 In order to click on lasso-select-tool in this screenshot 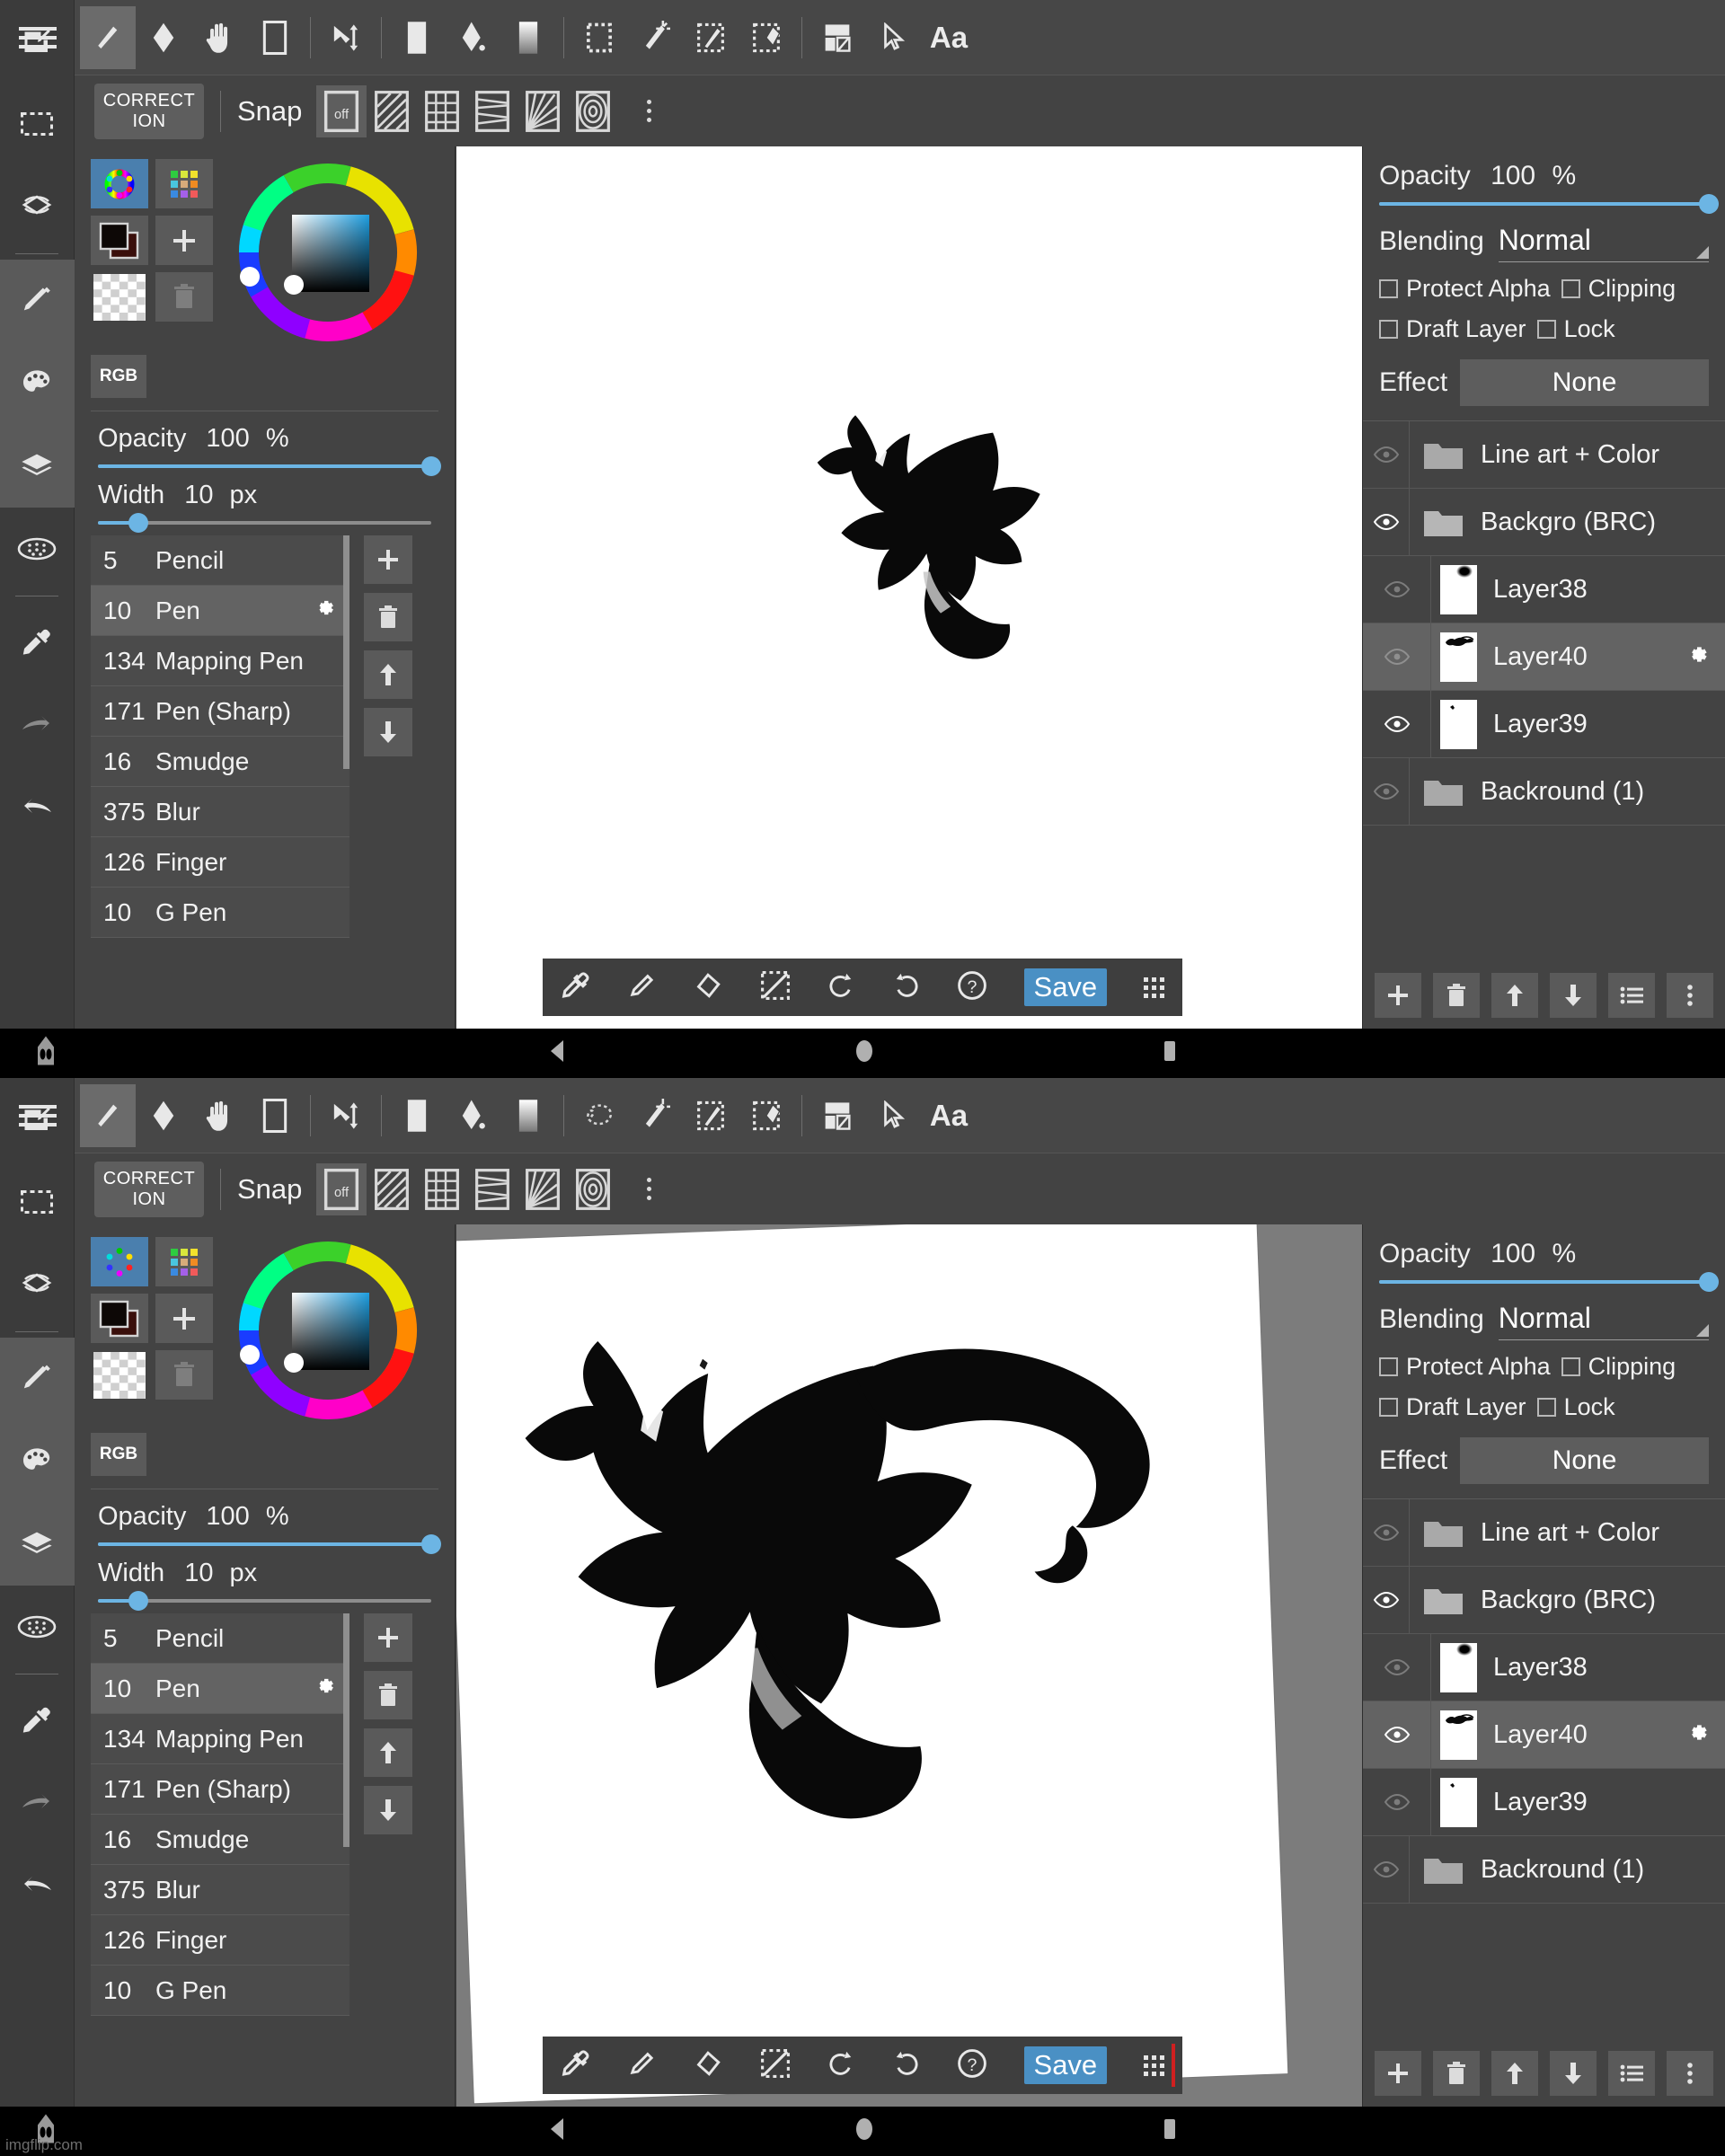, I will do `click(599, 1115)`.